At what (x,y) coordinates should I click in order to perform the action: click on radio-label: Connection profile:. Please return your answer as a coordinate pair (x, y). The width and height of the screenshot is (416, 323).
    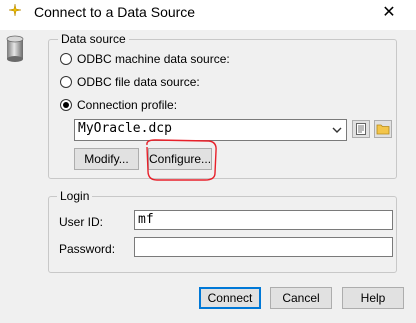
    Looking at the image, I should click on (127, 105).